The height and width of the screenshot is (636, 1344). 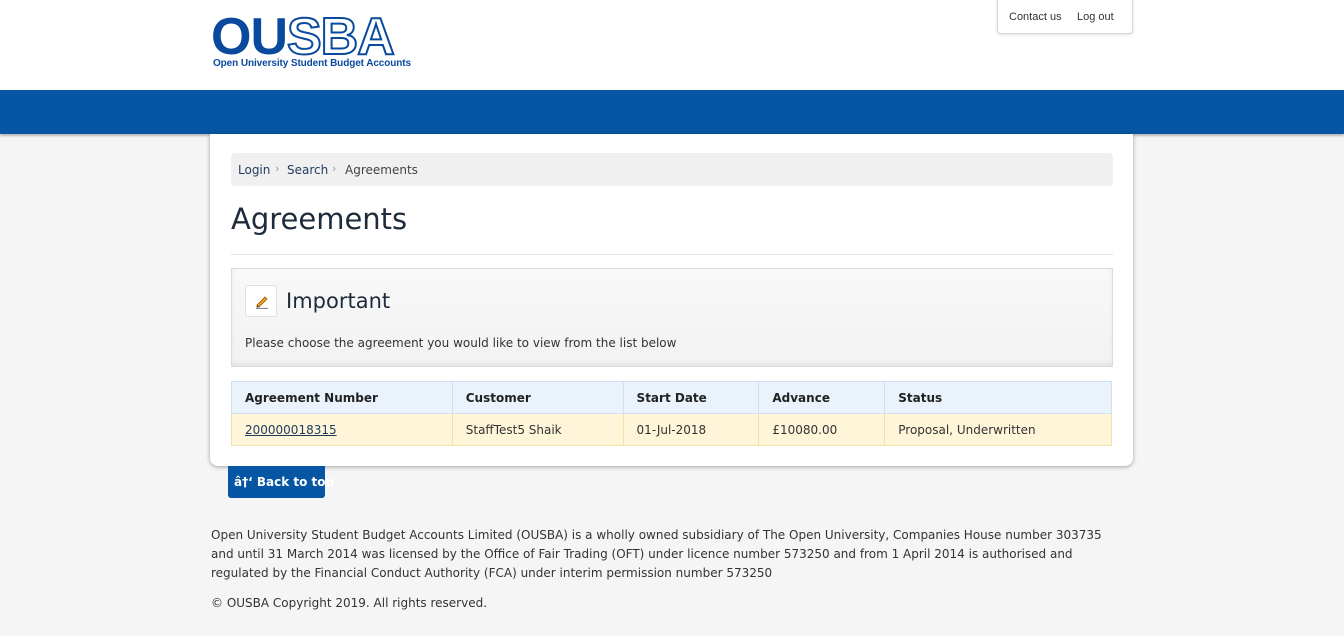 What do you see at coordinates (998, 397) in the screenshot?
I see `column-header-status: Status` at bounding box center [998, 397].